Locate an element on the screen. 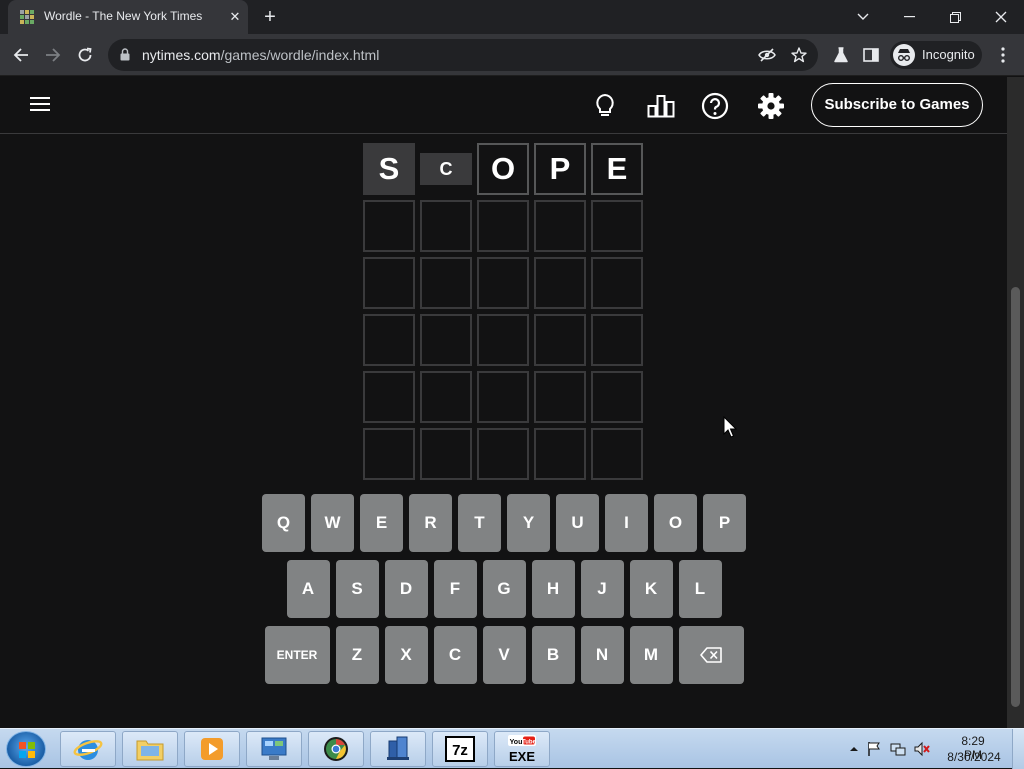 The image size is (1024, 769). enter-key: ENTER is located at coordinates (297, 655).